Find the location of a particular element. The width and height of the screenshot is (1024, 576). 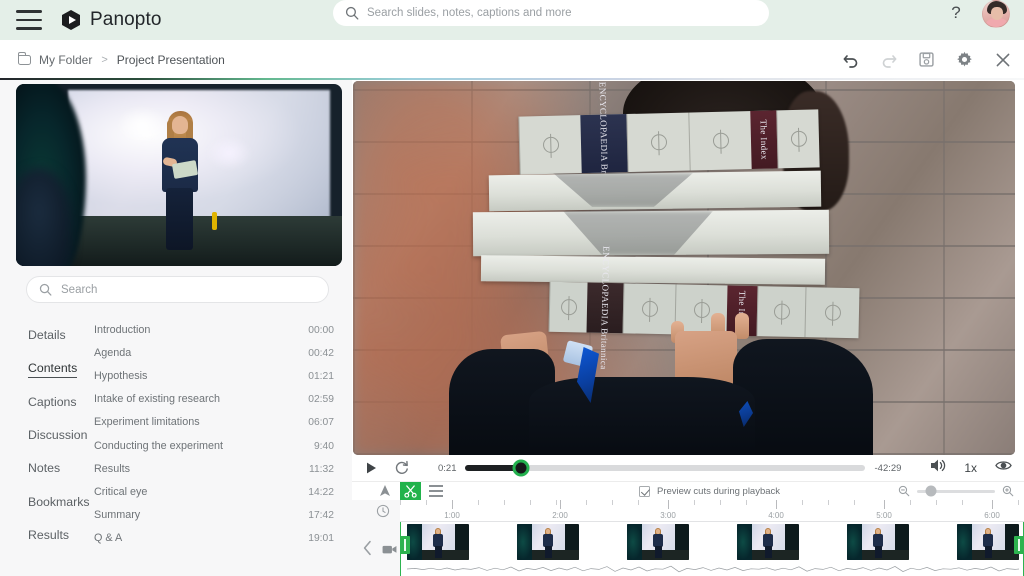

preview-cuts-checkbox is located at coordinates (644, 491).